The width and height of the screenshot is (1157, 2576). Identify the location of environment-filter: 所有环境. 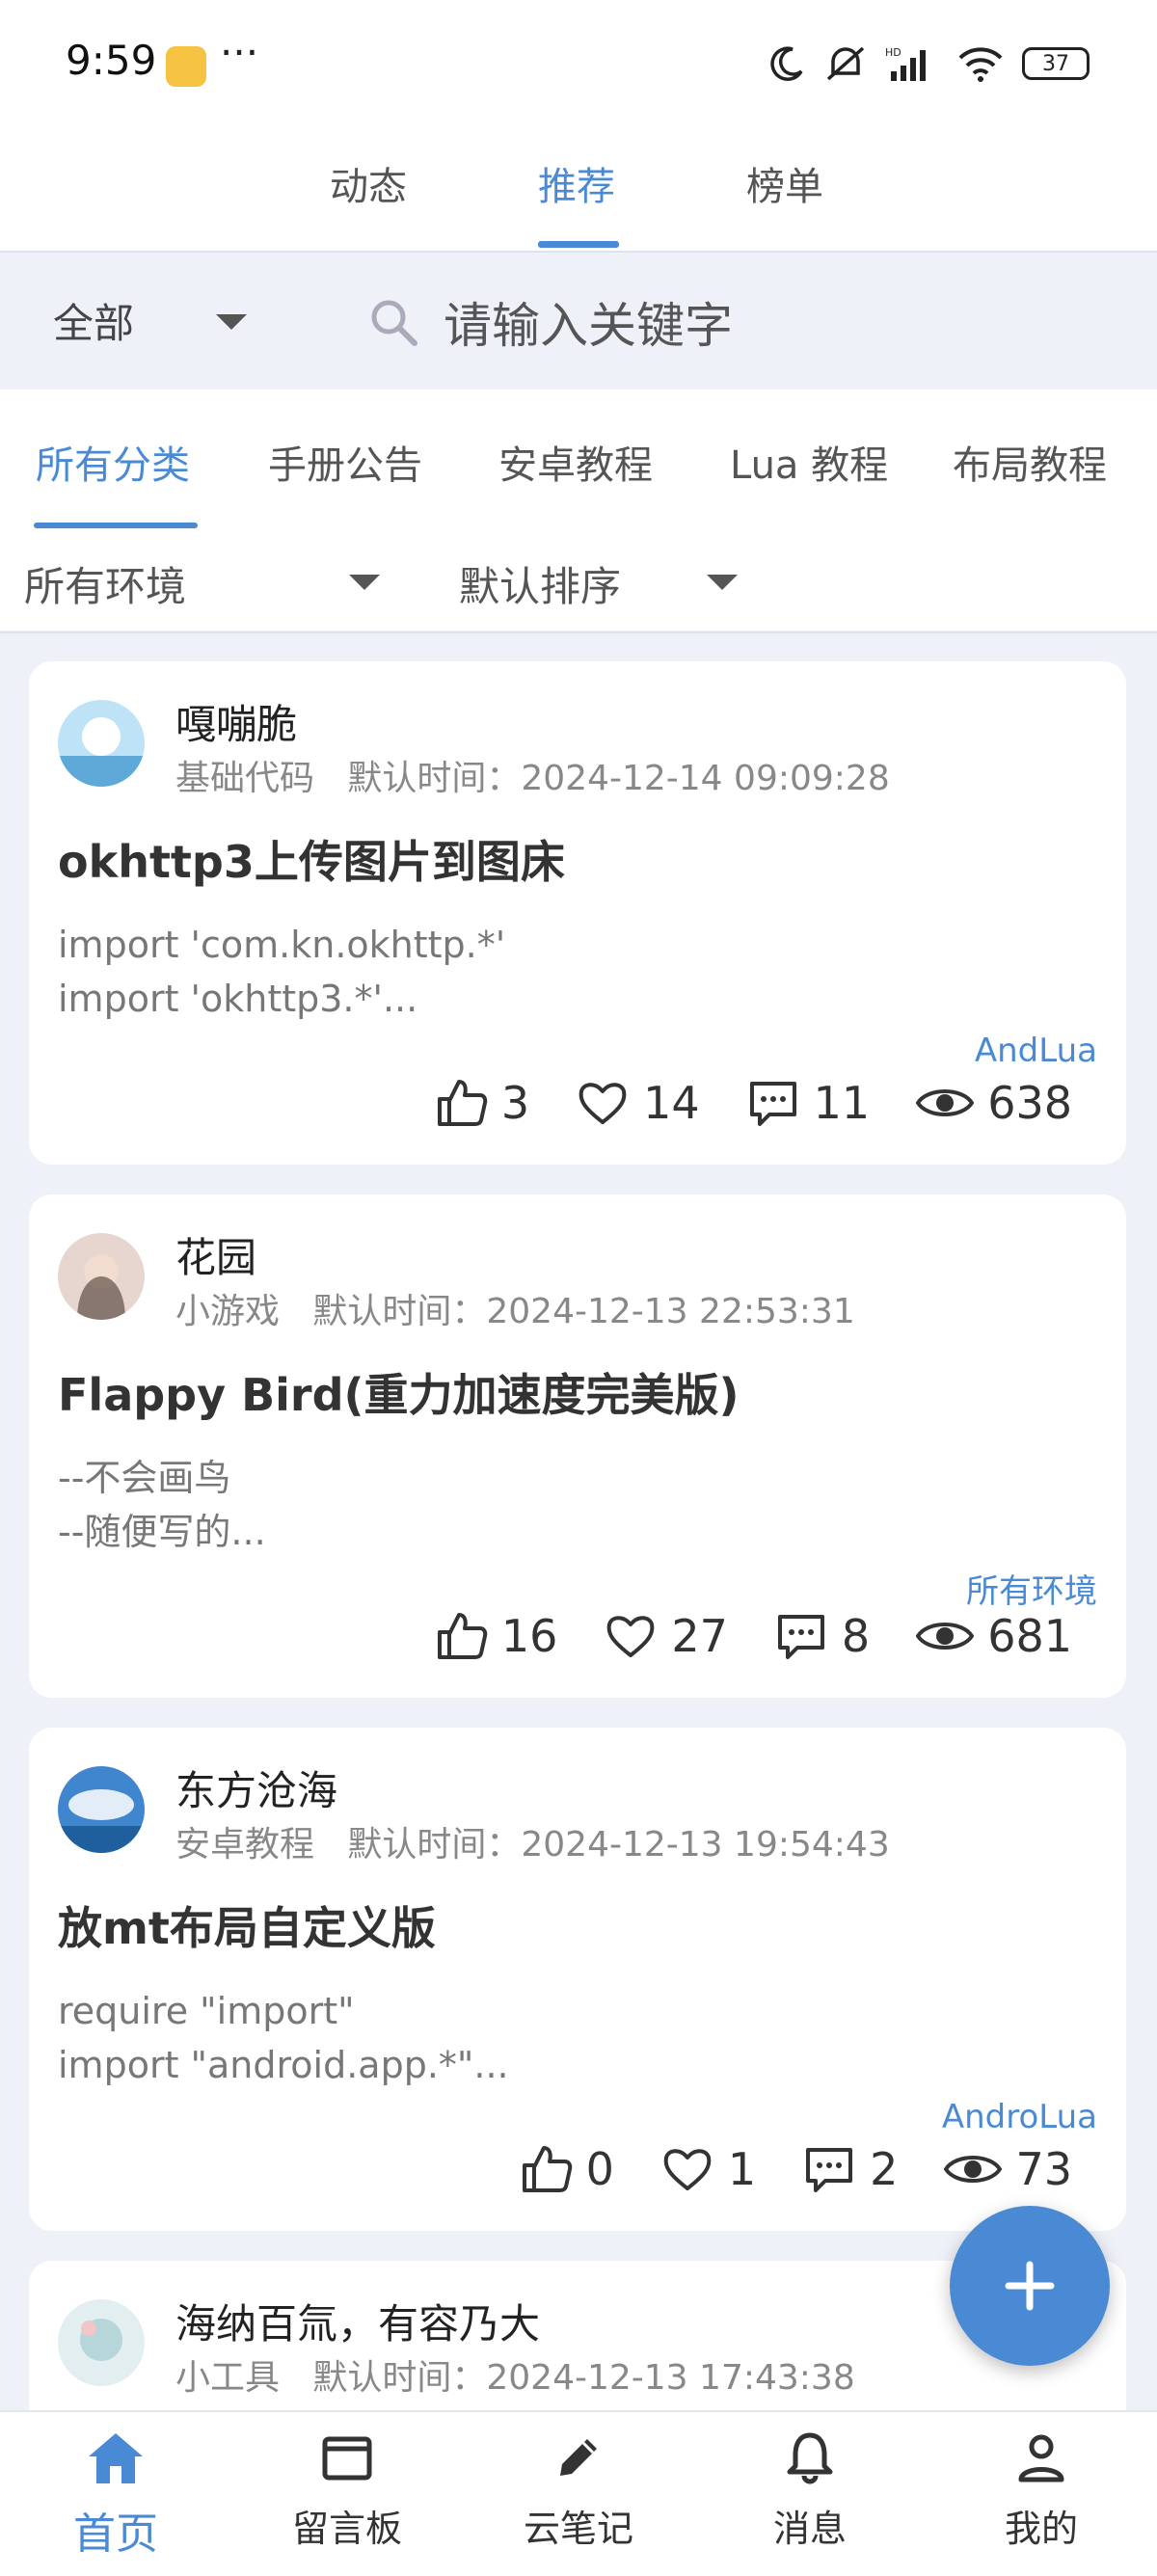
(105, 584).